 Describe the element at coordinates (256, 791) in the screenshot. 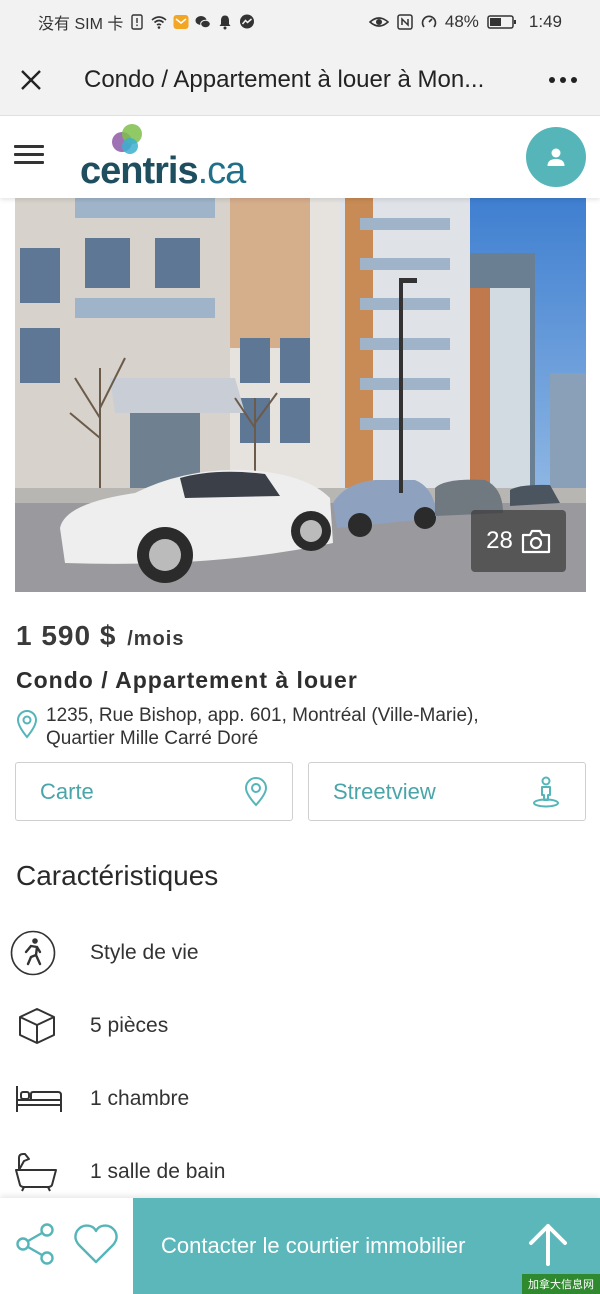

I see `map-pin-icon` at that location.